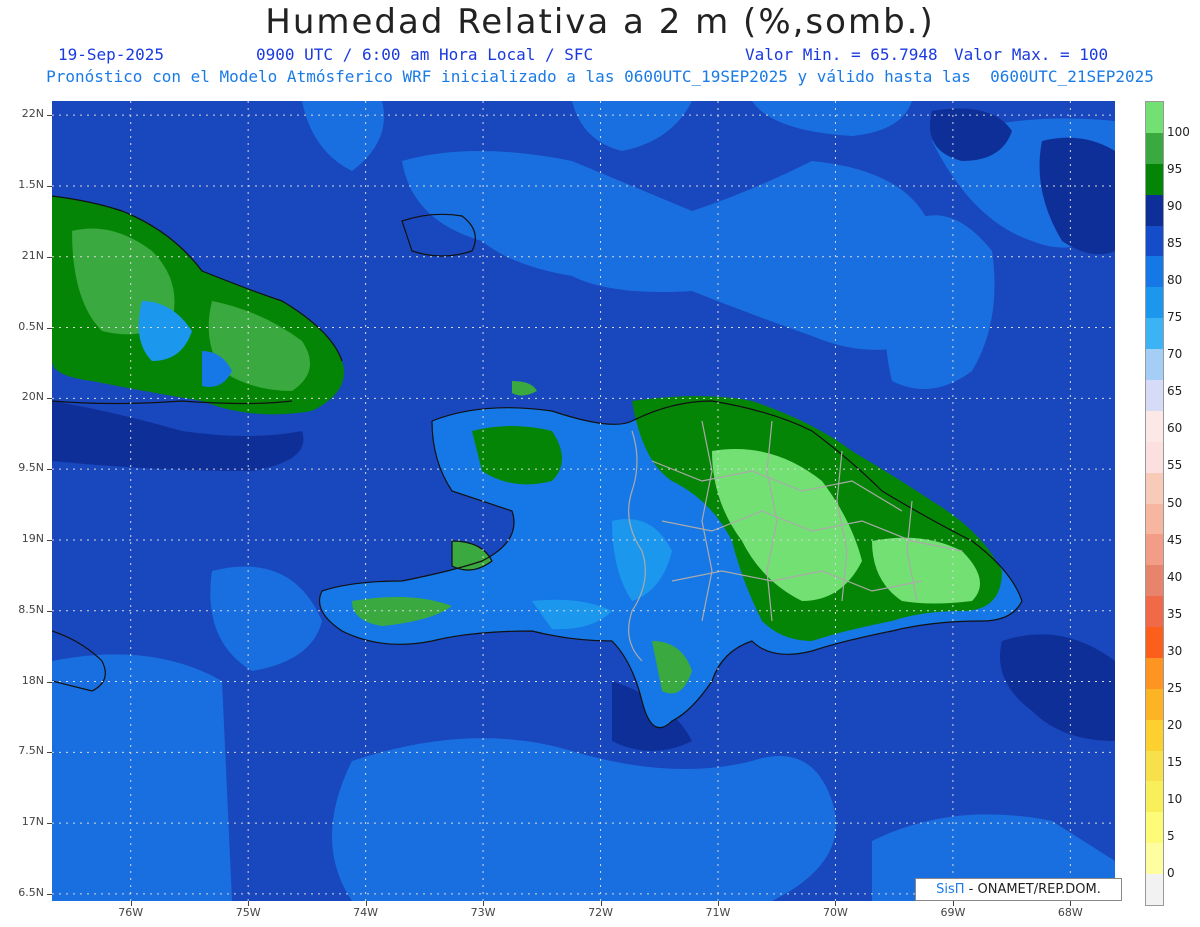 The width and height of the screenshot is (1200, 927). Describe the element at coordinates (1175, 317) in the screenshot. I see `colorbar-label: 75` at that location.